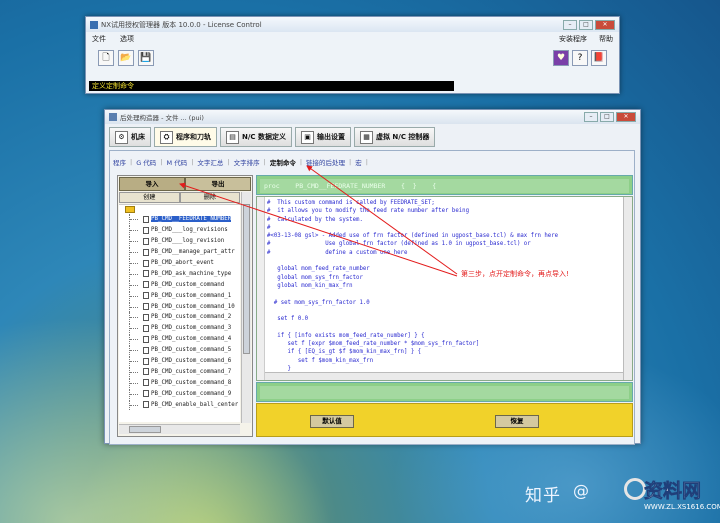 The width and height of the screenshot is (720, 523). What do you see at coordinates (152, 184) in the screenshot?
I see `import-button: 导入` at bounding box center [152, 184].